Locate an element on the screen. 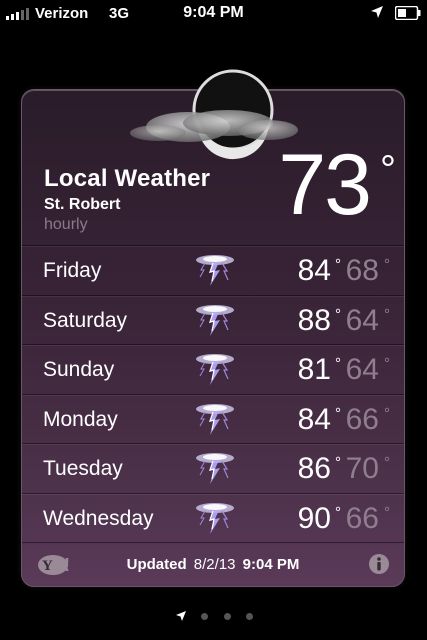 The image size is (427, 640). forecast-row: Tuesday 86 ° 70 ° is located at coordinates (213, 468).